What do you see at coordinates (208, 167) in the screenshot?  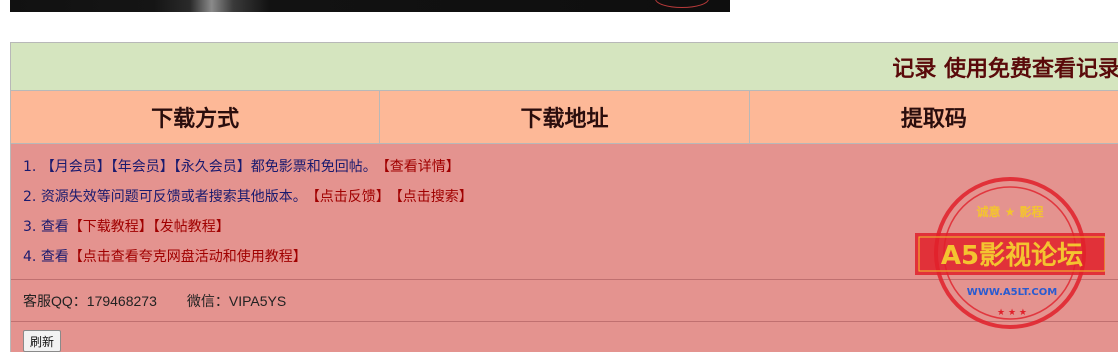 I see `line-text: 【月会员】【年会员】【永久会员】都免影票和免回帖。` at bounding box center [208, 167].